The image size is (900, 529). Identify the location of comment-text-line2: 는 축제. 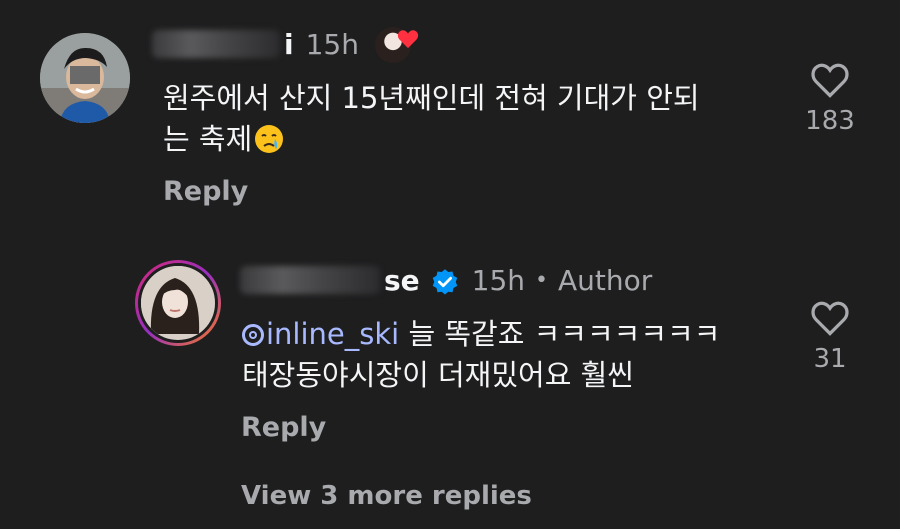
(208, 139).